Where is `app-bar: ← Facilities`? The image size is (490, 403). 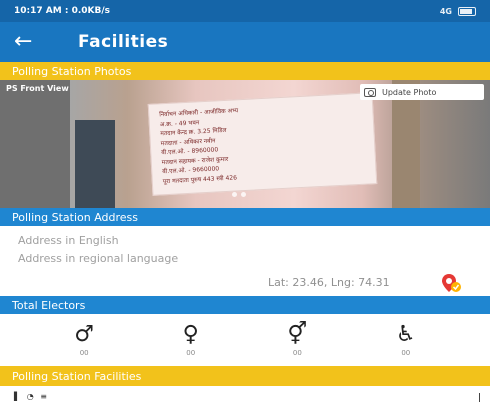 app-bar: ← Facilities is located at coordinates (245, 42).